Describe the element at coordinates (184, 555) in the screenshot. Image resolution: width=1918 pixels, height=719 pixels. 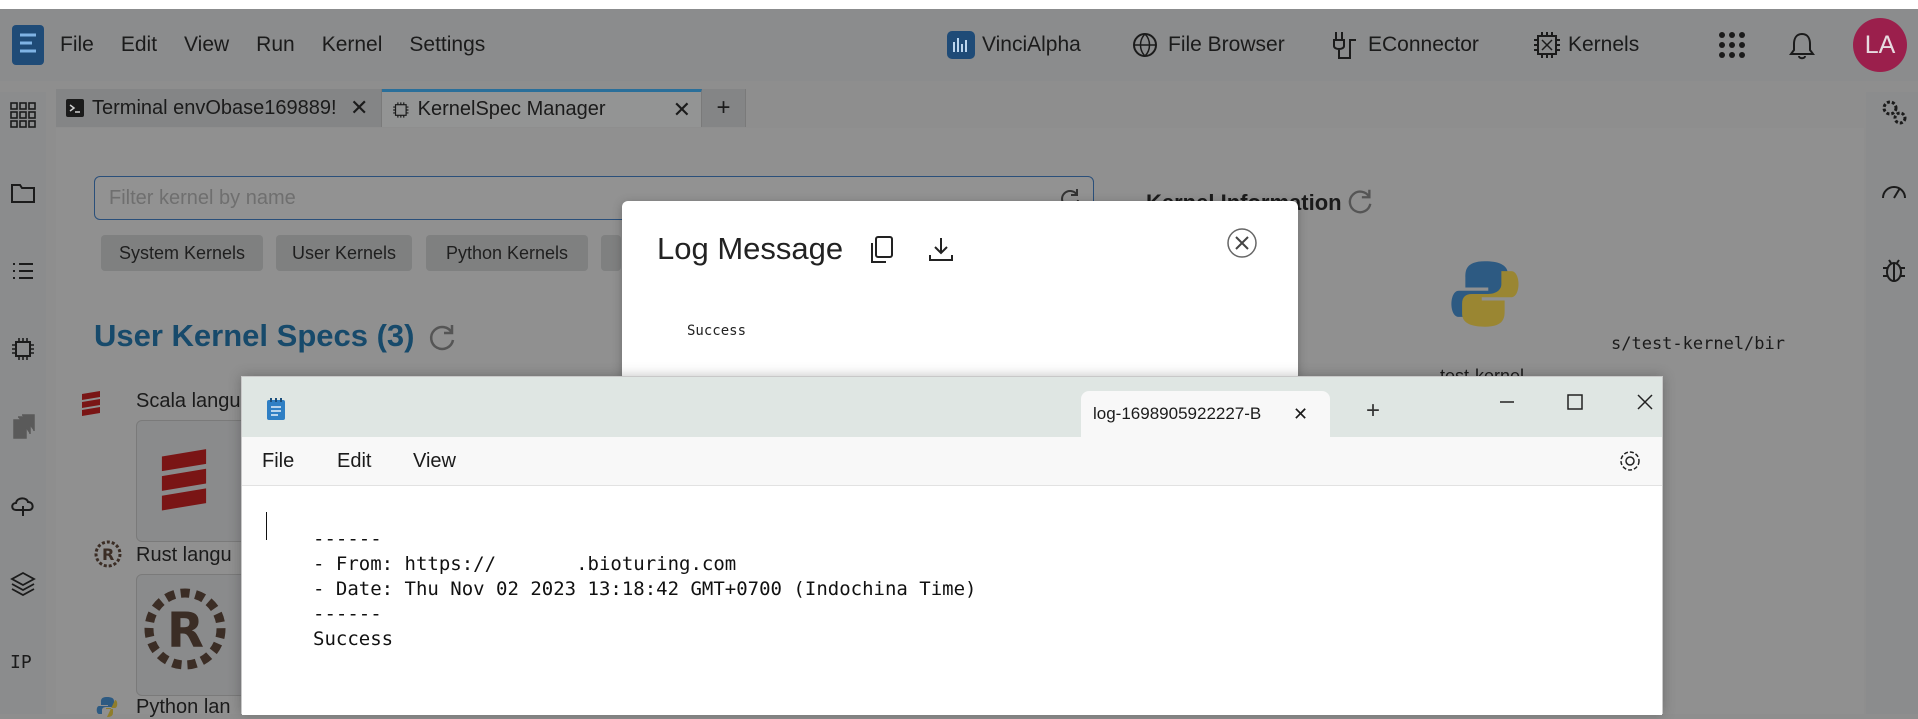
I see `kernel-rust-label: Rust langu` at that location.